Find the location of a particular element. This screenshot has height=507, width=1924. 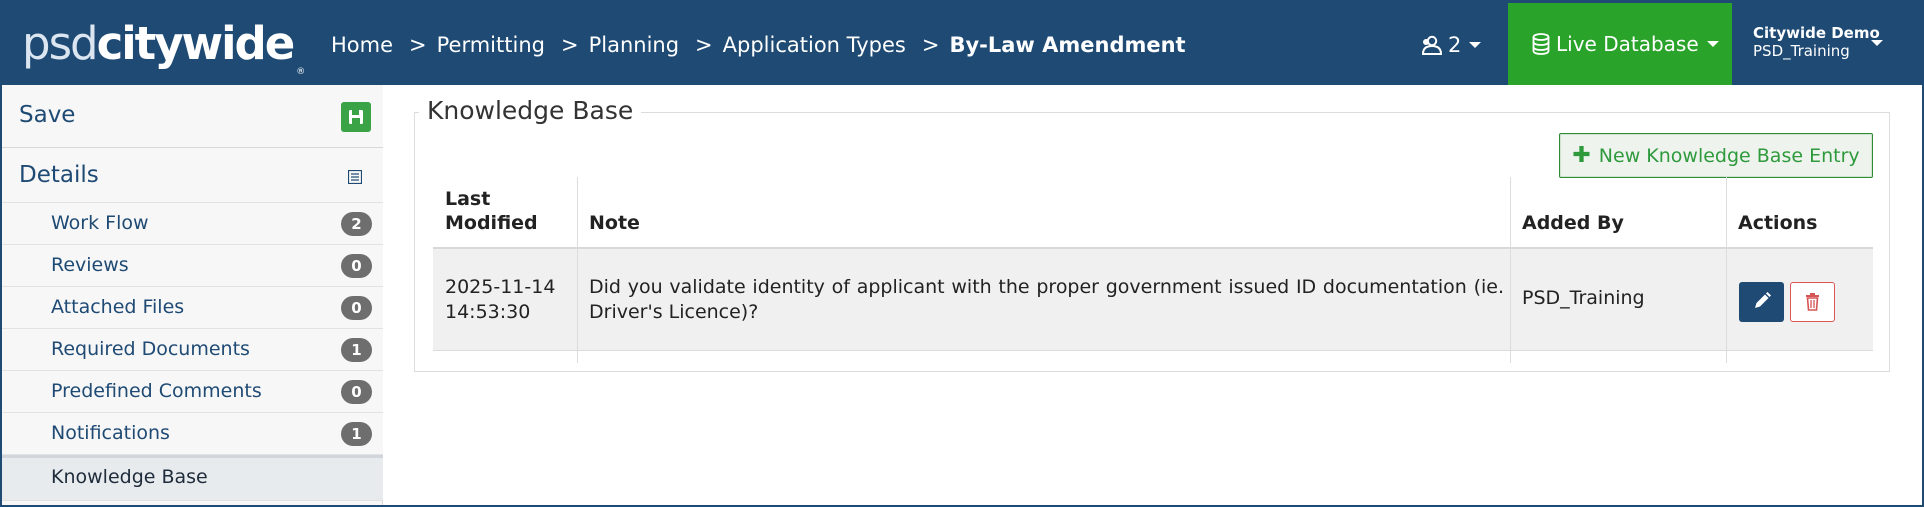

sidebar-item-label: Work Flow is located at coordinates (100, 223).